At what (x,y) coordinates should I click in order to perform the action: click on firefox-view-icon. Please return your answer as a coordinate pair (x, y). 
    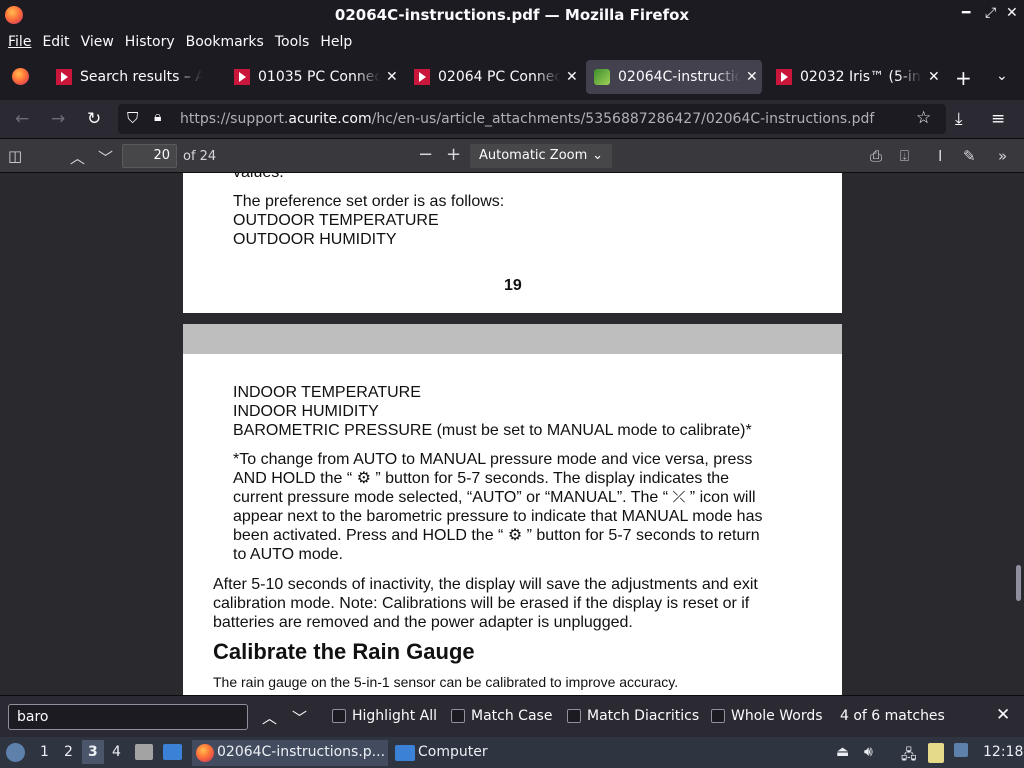
    Looking at the image, I should click on (20, 76).